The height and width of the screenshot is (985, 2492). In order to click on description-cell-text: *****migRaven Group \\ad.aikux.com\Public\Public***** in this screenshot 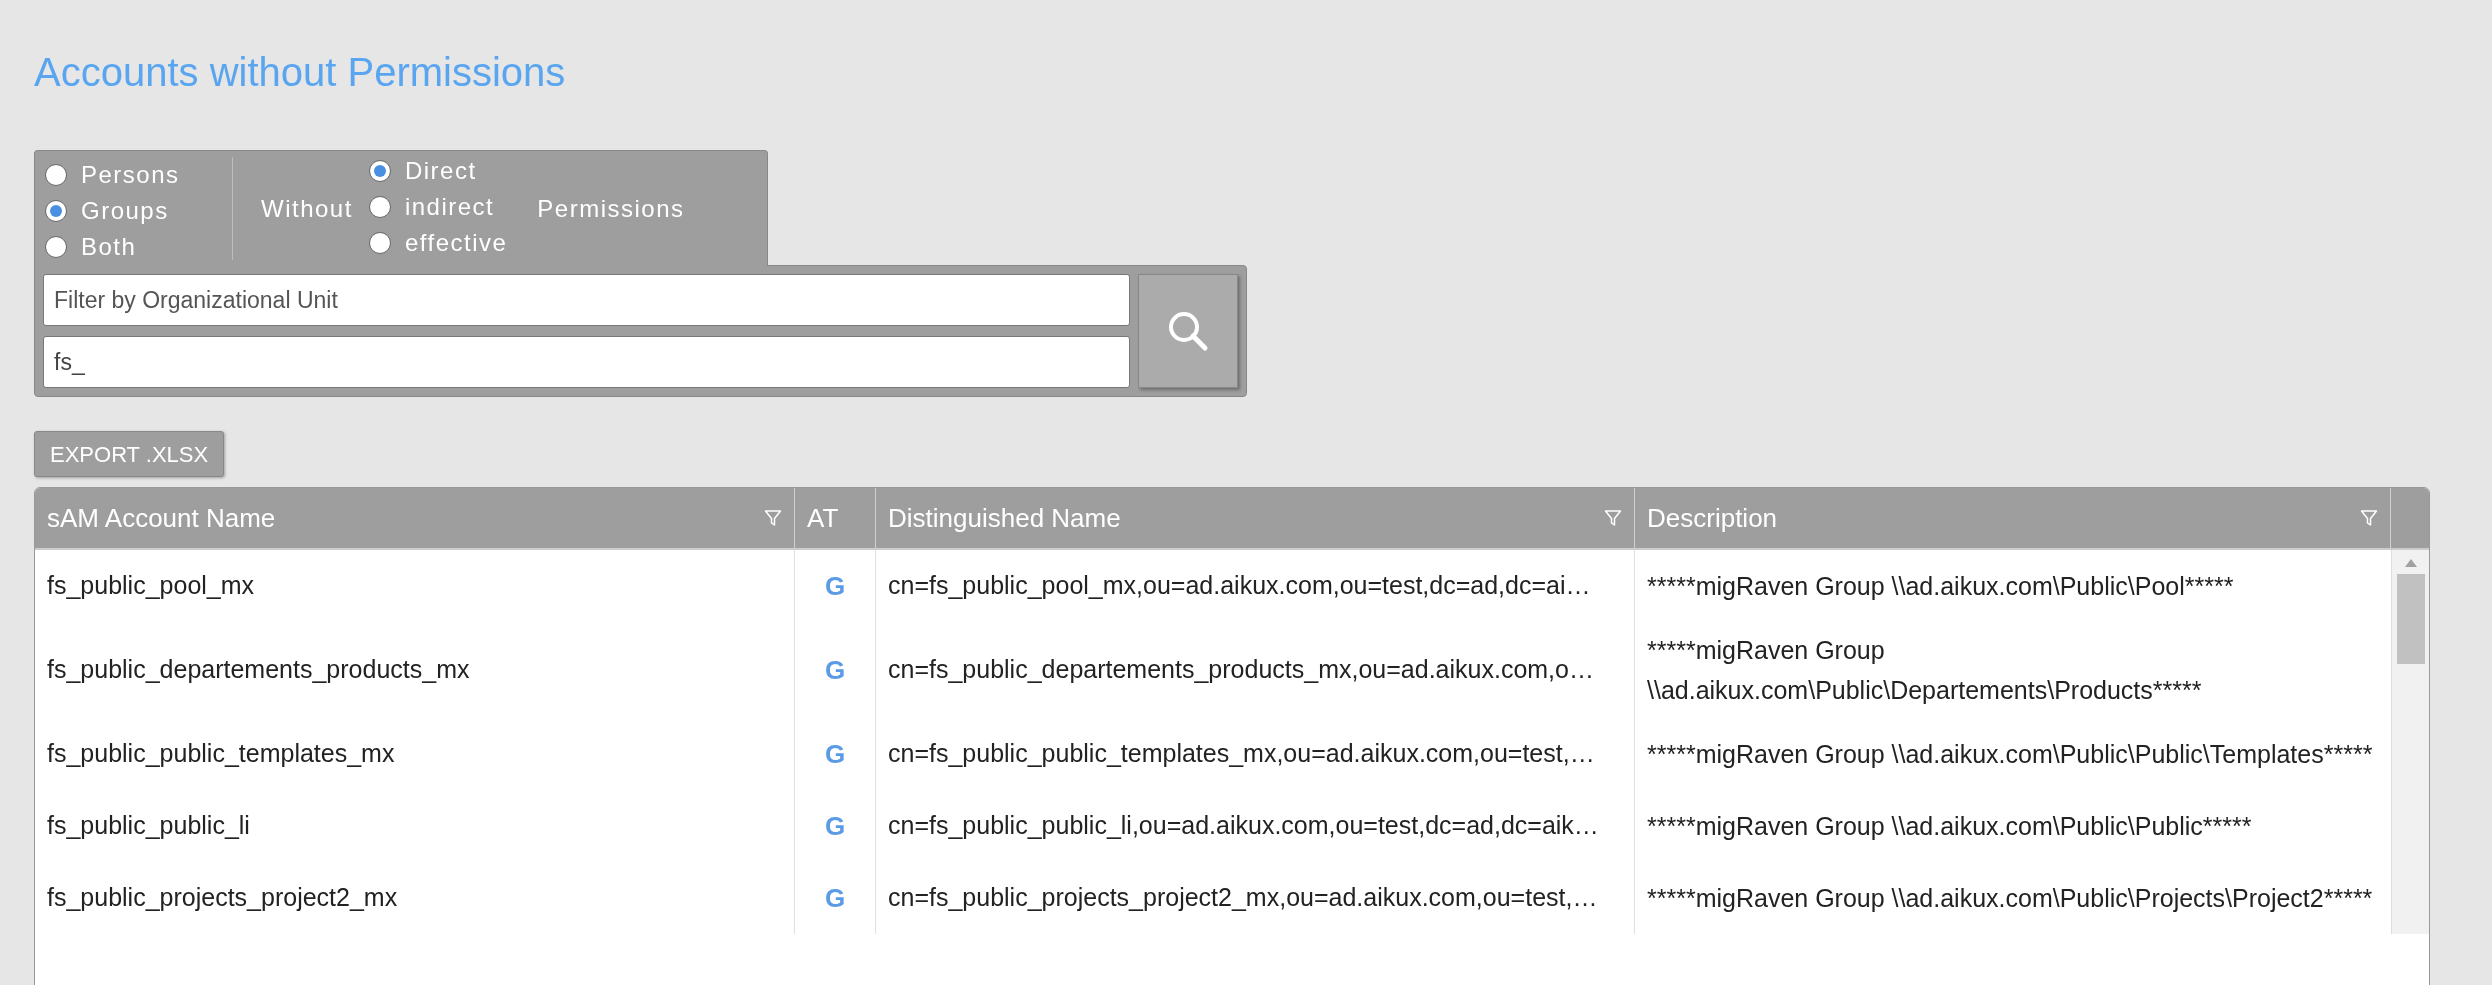, I will do `click(1949, 826)`.